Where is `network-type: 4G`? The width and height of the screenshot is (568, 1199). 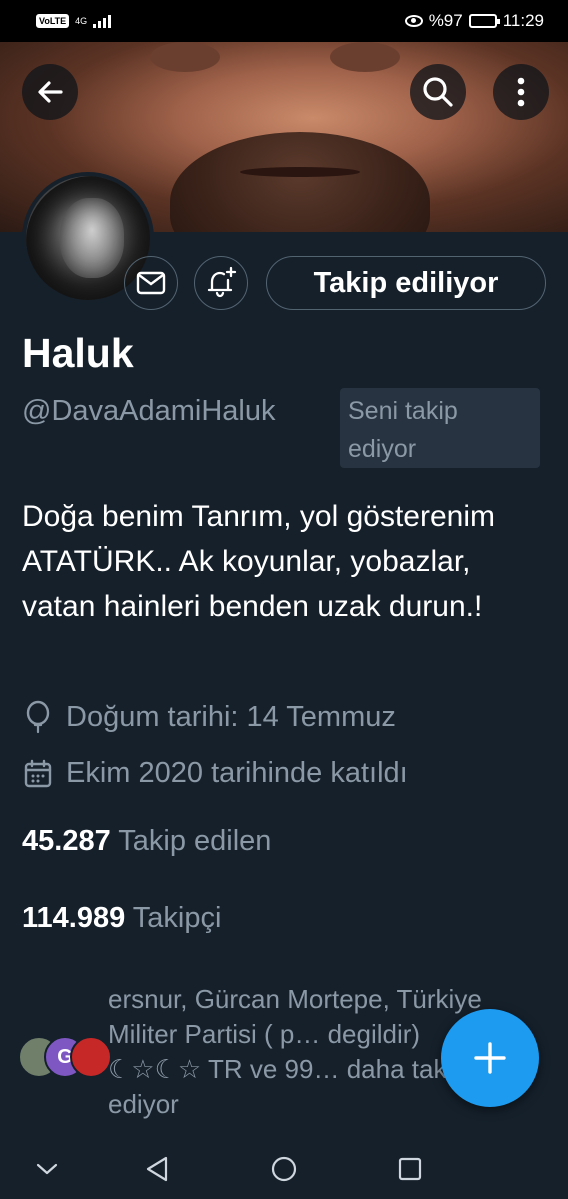
network-type: 4G is located at coordinates (81, 20).